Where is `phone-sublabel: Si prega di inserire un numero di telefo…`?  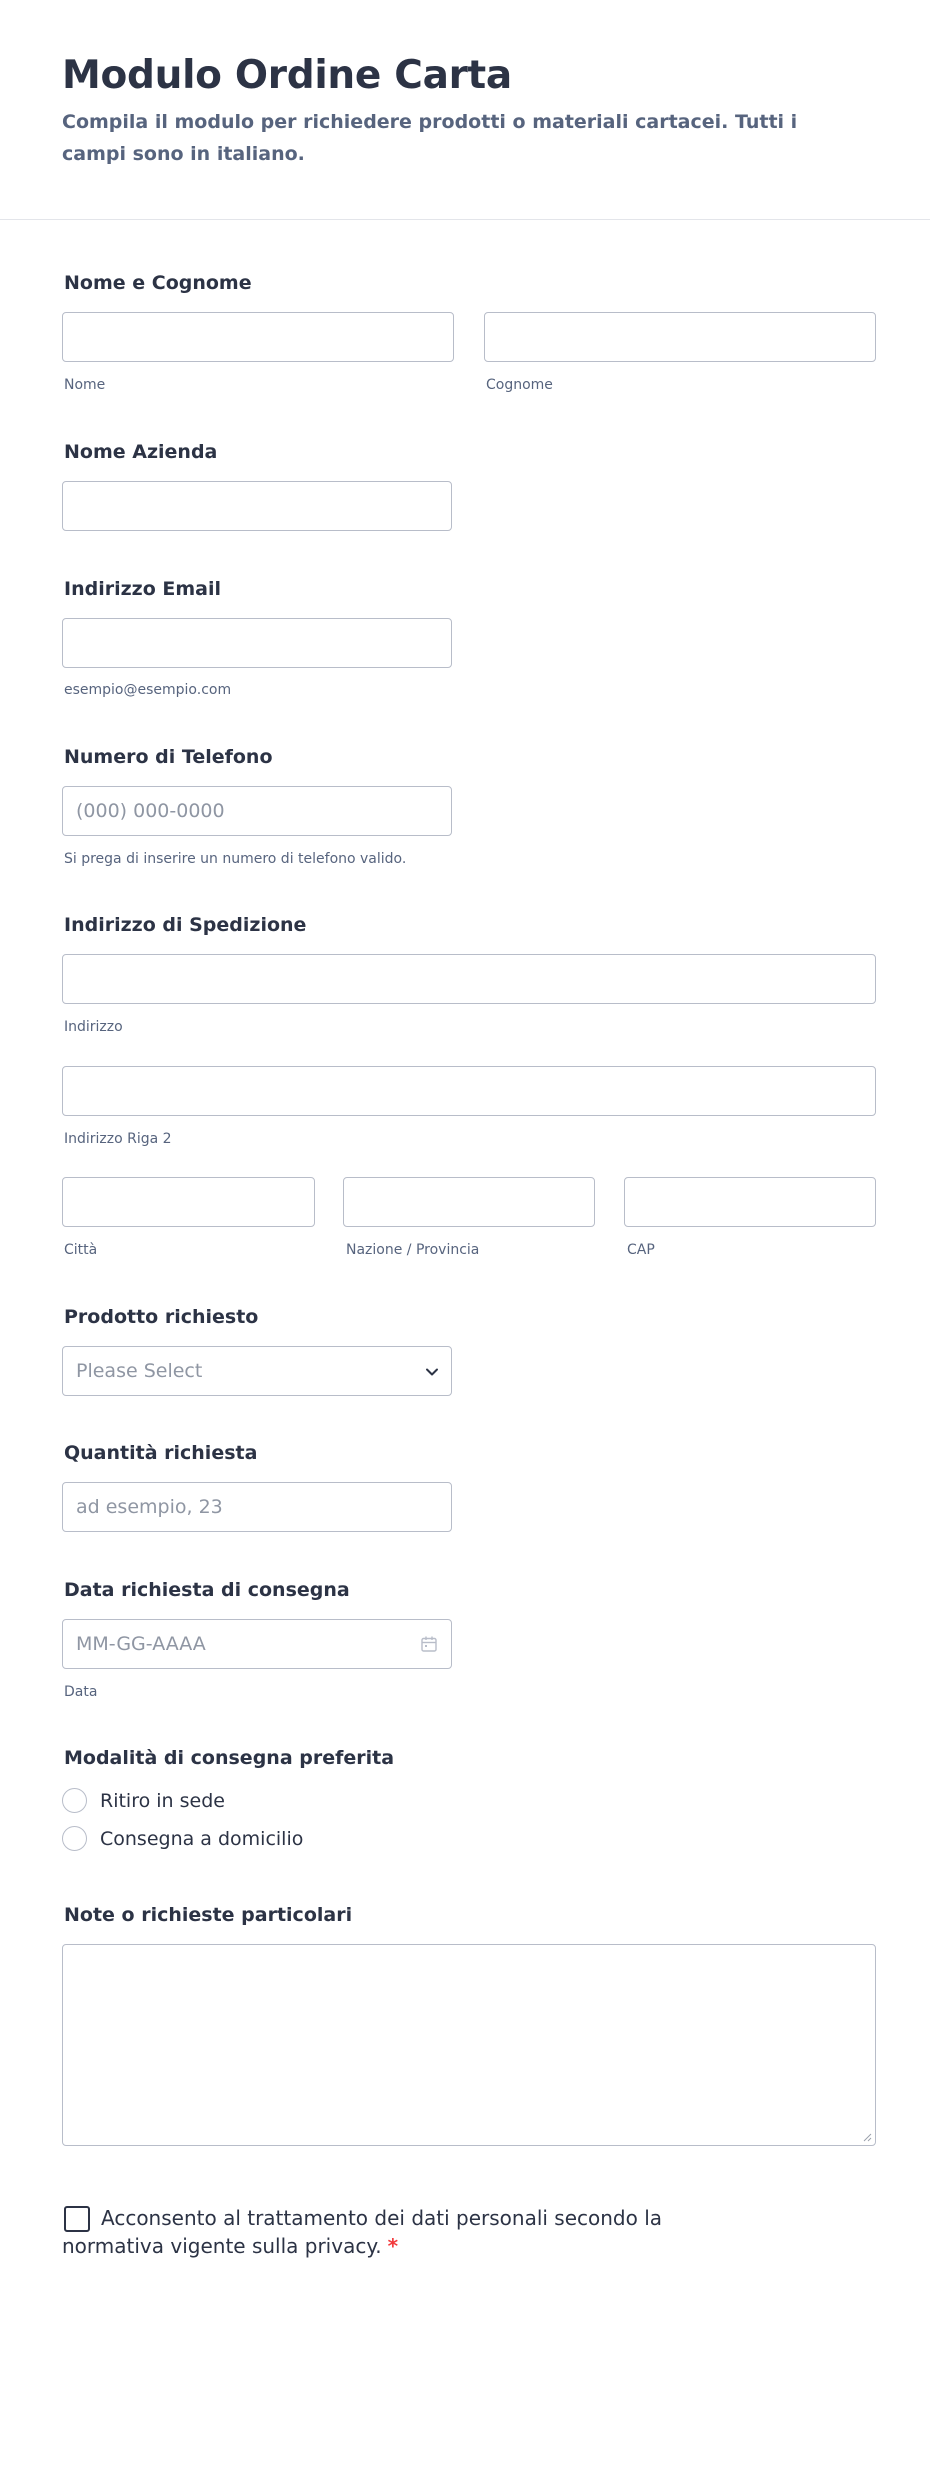 phone-sublabel: Si prega di inserire un numero di telefo… is located at coordinates (235, 859).